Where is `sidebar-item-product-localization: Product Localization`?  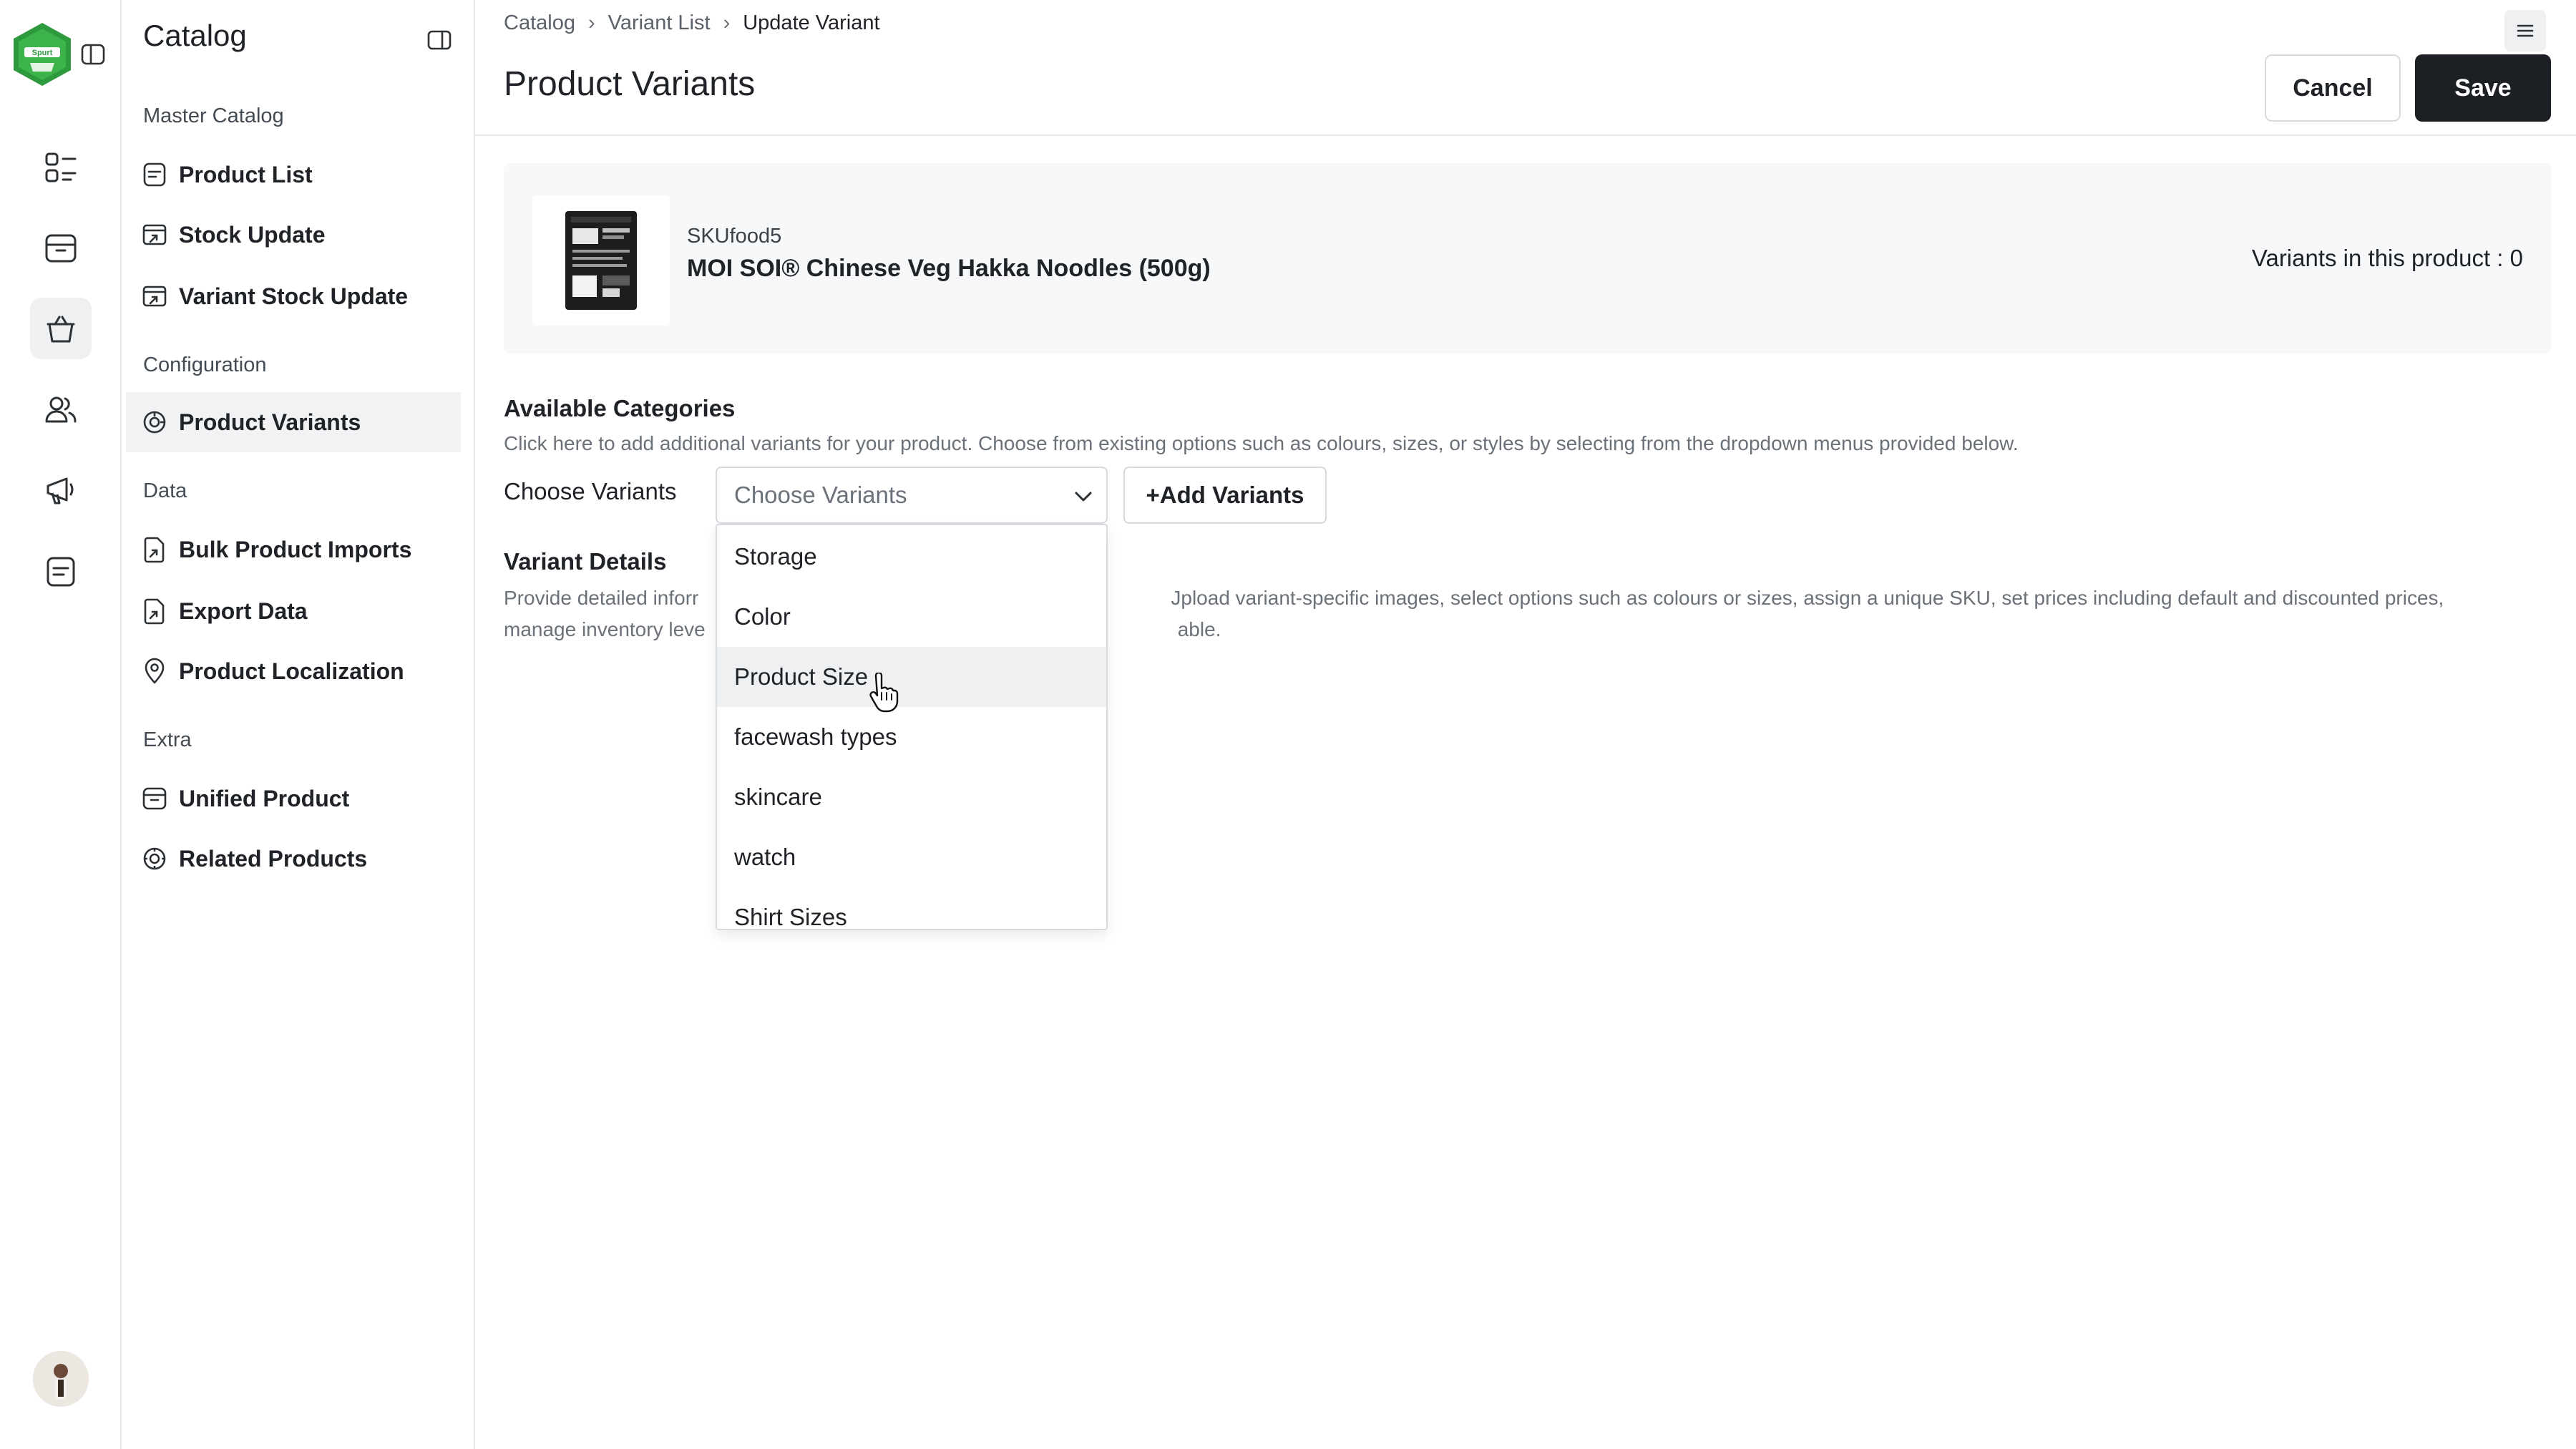 sidebar-item-product-localization: Product Localization is located at coordinates (307, 671).